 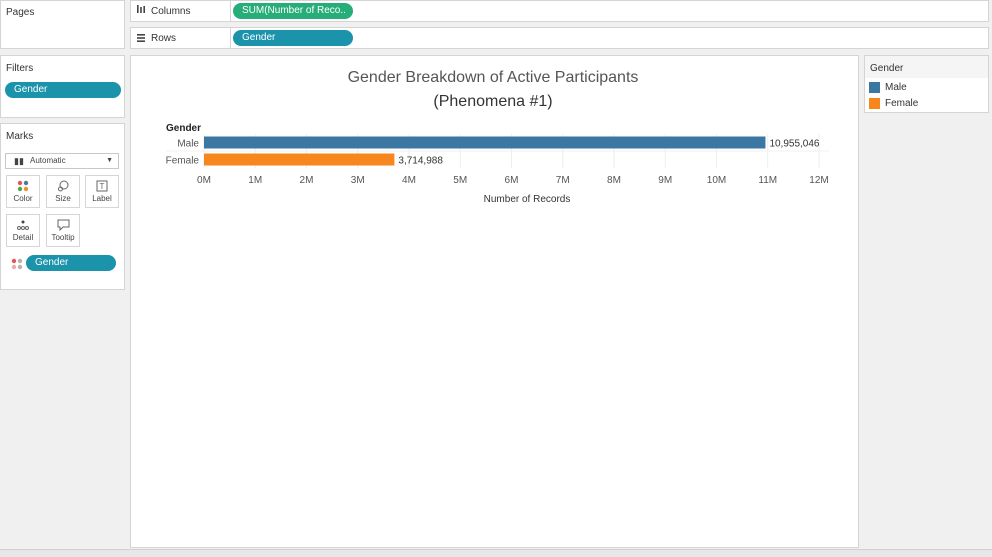 What do you see at coordinates (102, 198) in the screenshot?
I see `label-label: Label` at bounding box center [102, 198].